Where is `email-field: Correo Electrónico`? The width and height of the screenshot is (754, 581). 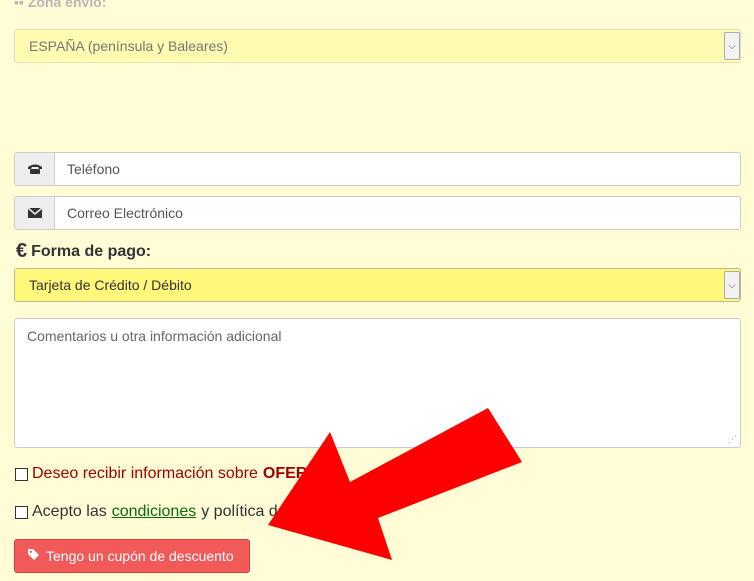
email-field: Correo Electrónico is located at coordinates (397, 213).